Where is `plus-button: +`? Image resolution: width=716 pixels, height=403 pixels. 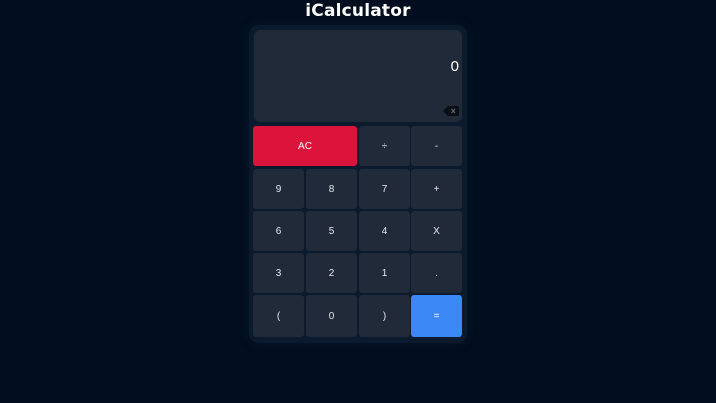
plus-button: + is located at coordinates (436, 189).